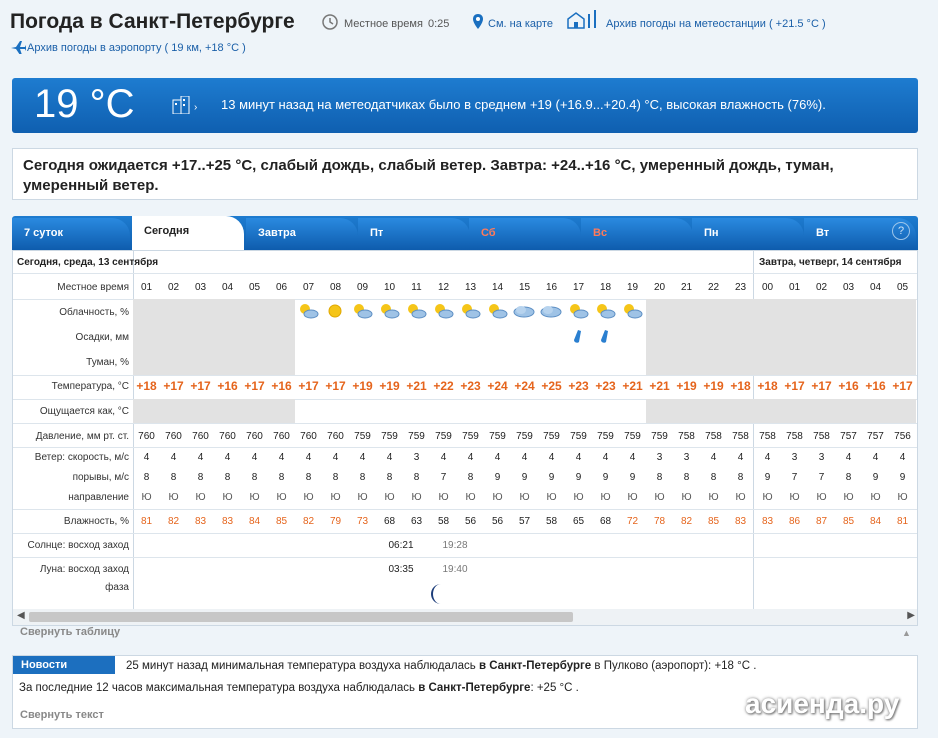 The image size is (938, 738). Describe the element at coordinates (474, 688) in the screenshot. I see `news-line-2-city: в Санкт-Петербурге` at that location.